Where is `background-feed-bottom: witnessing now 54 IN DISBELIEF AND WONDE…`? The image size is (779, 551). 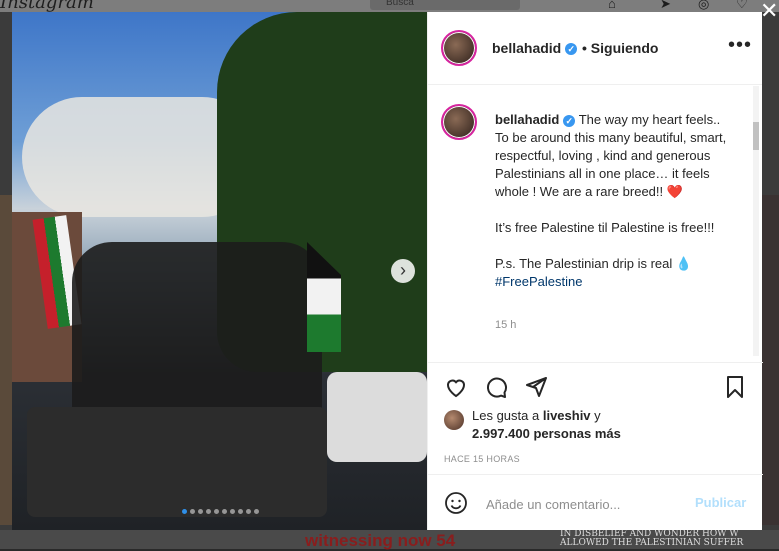 background-feed-bottom: witnessing now 54 IN DISBELIEF AND WONDE… is located at coordinates (389, 539).